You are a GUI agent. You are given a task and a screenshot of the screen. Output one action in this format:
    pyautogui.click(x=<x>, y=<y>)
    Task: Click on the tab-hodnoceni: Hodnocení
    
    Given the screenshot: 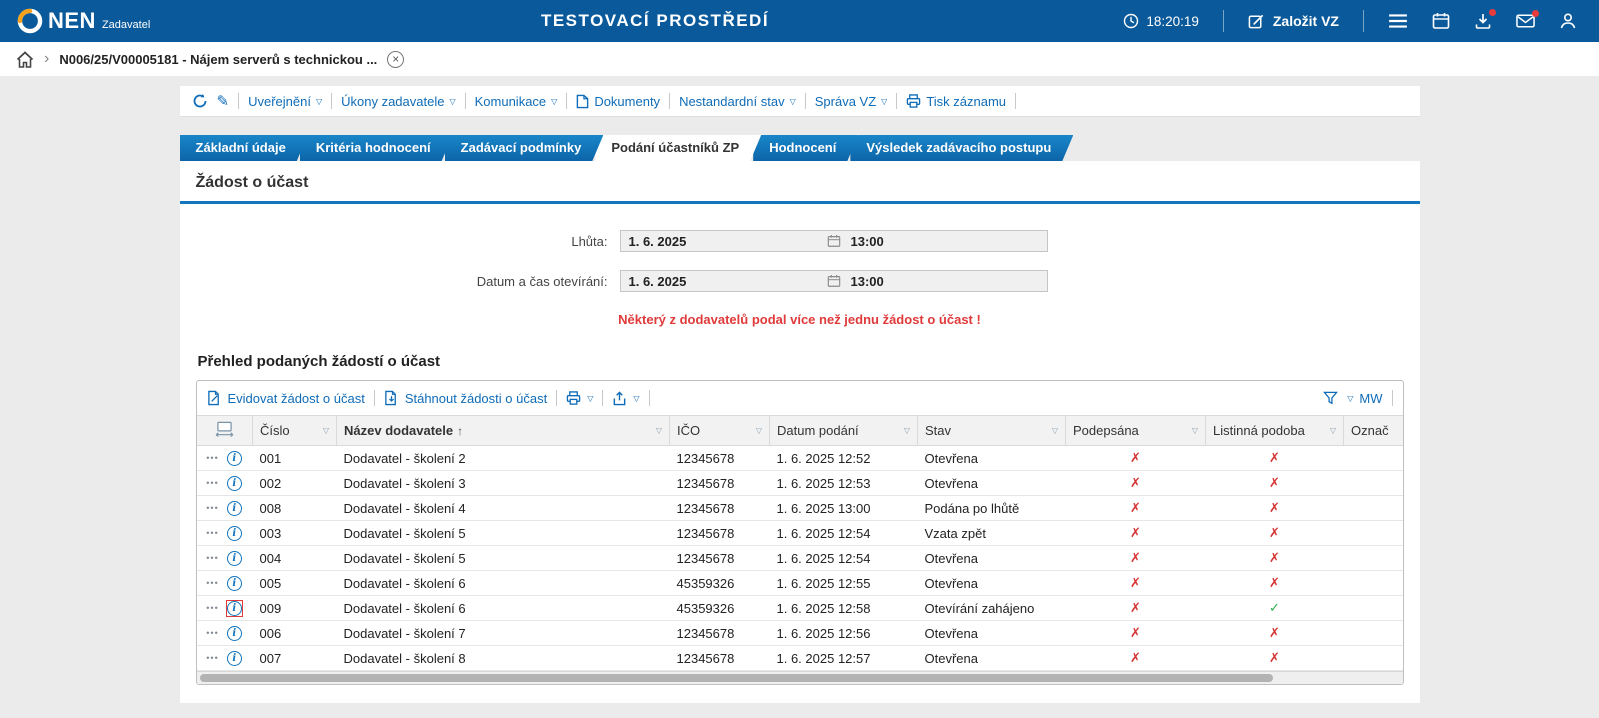 What is the action you would take?
    pyautogui.click(x=805, y=148)
    